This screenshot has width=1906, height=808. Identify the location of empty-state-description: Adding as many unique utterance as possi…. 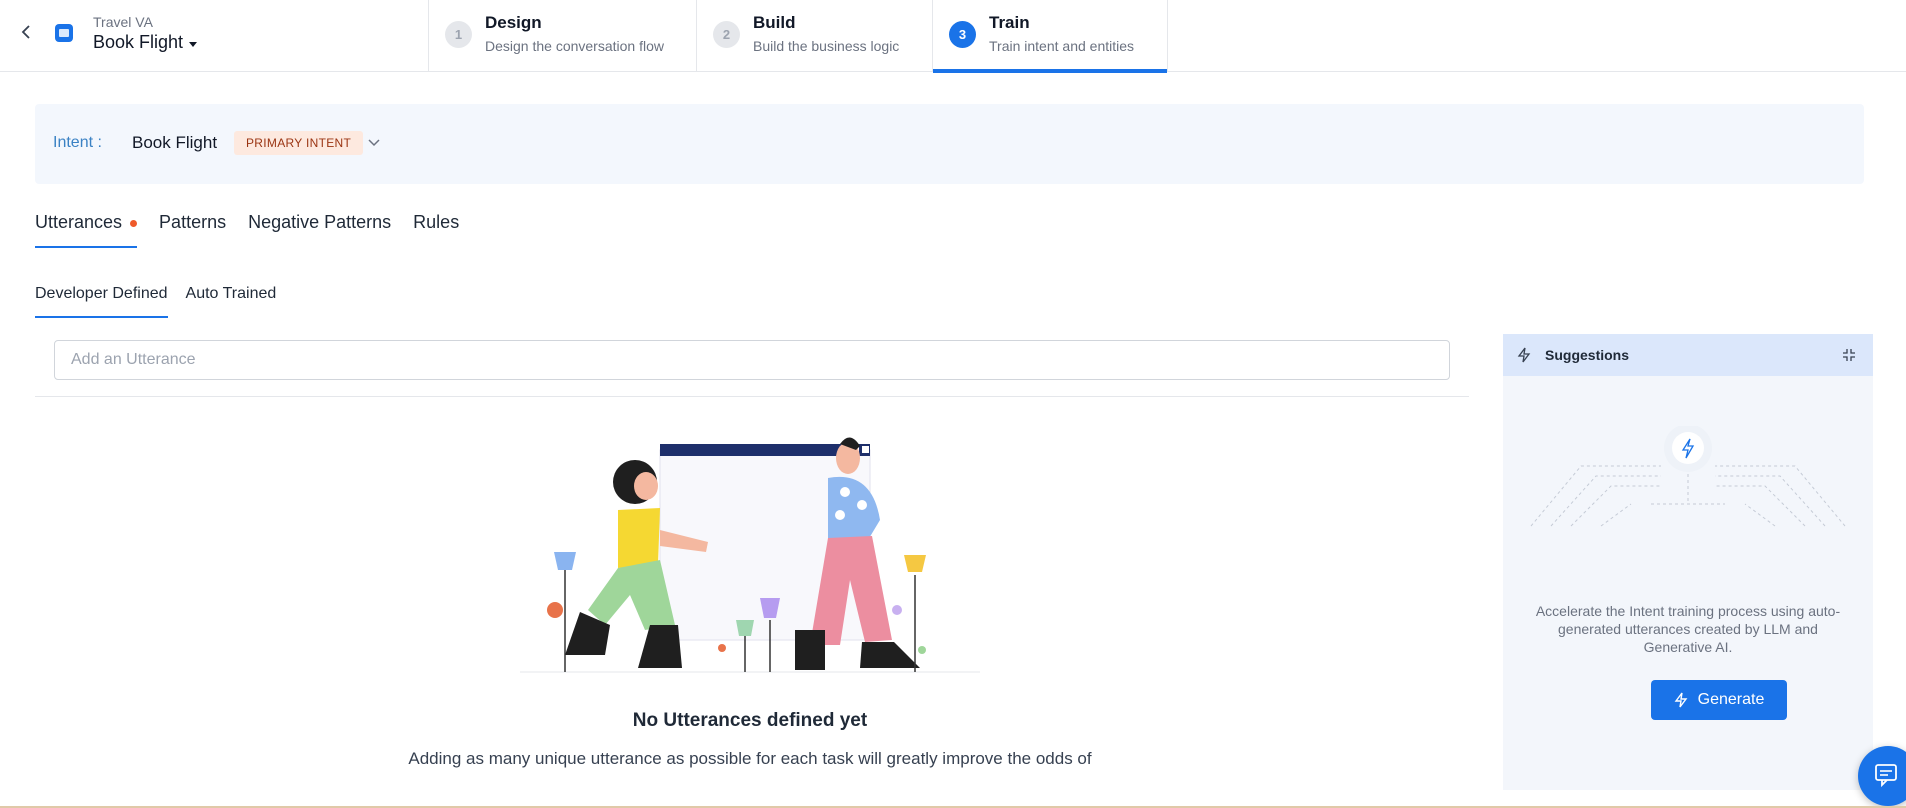
(750, 758).